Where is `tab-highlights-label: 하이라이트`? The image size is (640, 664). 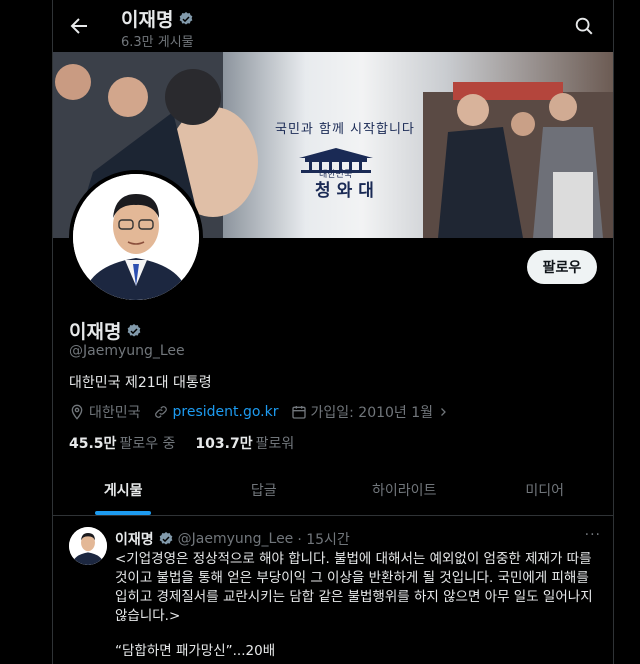 tab-highlights-label: 하이라이트 is located at coordinates (404, 491).